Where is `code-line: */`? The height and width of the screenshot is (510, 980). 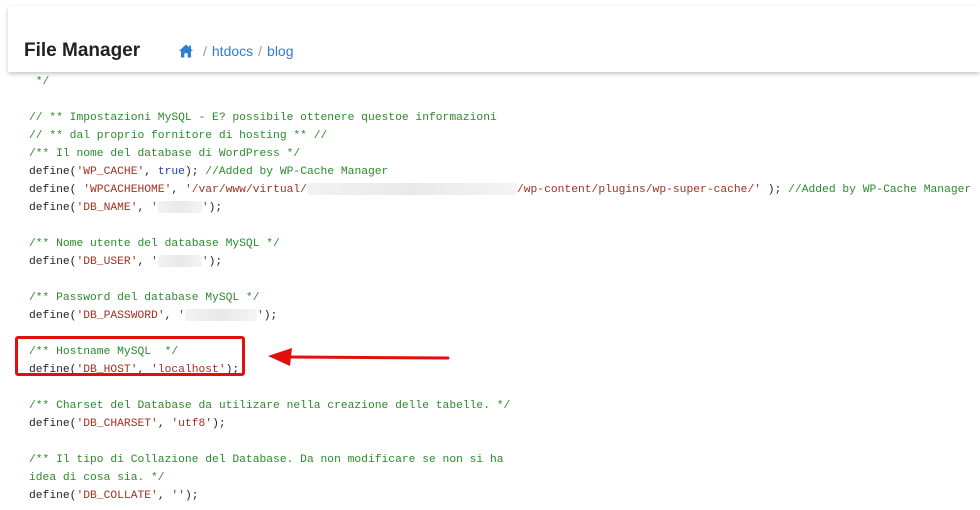
code-line: */ is located at coordinates (39, 82).